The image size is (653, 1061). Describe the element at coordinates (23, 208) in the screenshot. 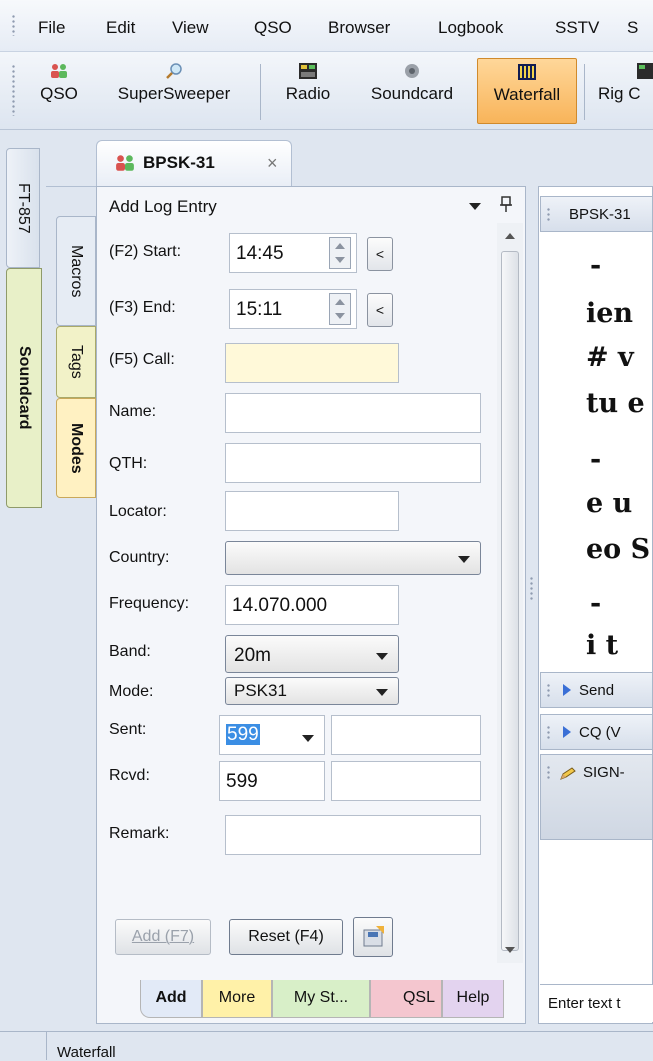

I see `tab-ft857: FT-857` at that location.